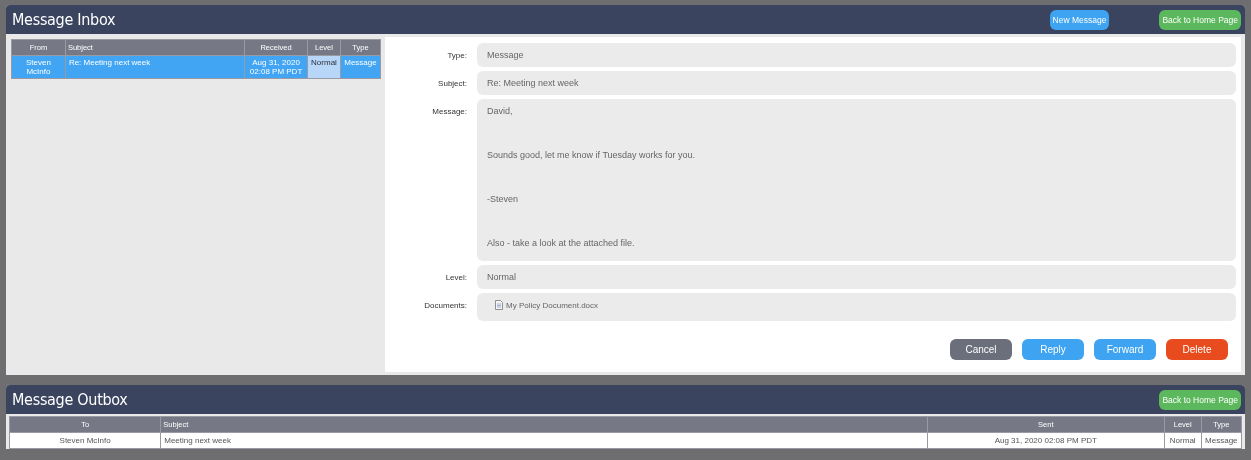 The image size is (1251, 460). What do you see at coordinates (457, 56) in the screenshot?
I see `field-label: Type:` at bounding box center [457, 56].